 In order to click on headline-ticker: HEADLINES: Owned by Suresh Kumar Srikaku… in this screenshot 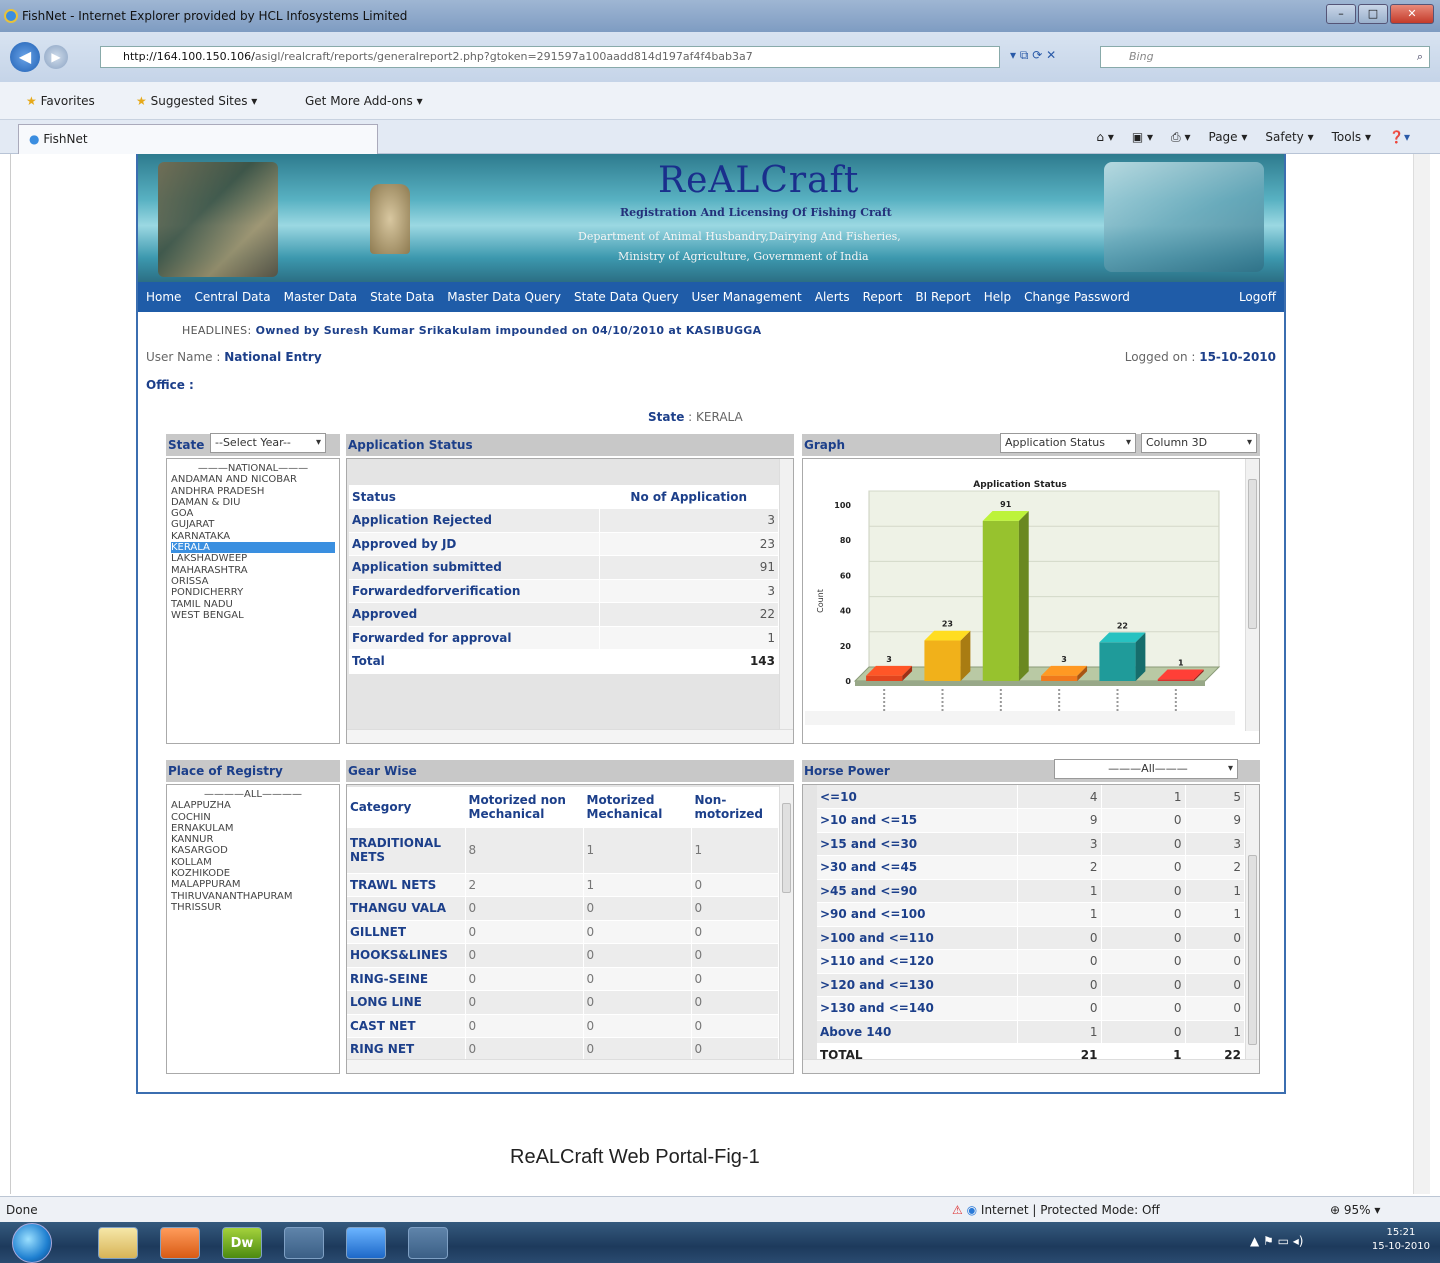, I will do `click(471, 330)`.